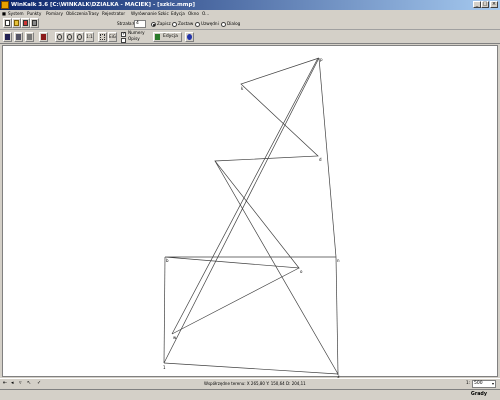  What do you see at coordinates (186, 23) in the screenshot?
I see `zostaw-label: Zostaw` at bounding box center [186, 23].